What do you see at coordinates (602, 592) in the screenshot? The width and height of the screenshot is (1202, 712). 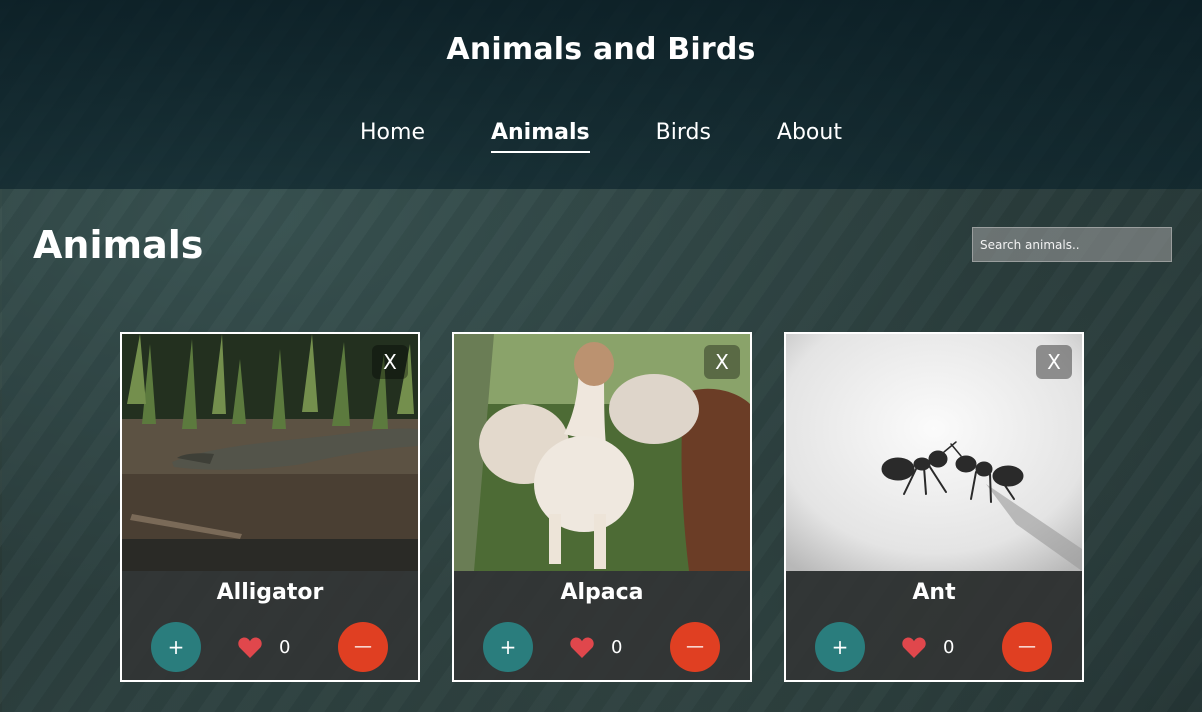 I see `card-name: Alpaca` at bounding box center [602, 592].